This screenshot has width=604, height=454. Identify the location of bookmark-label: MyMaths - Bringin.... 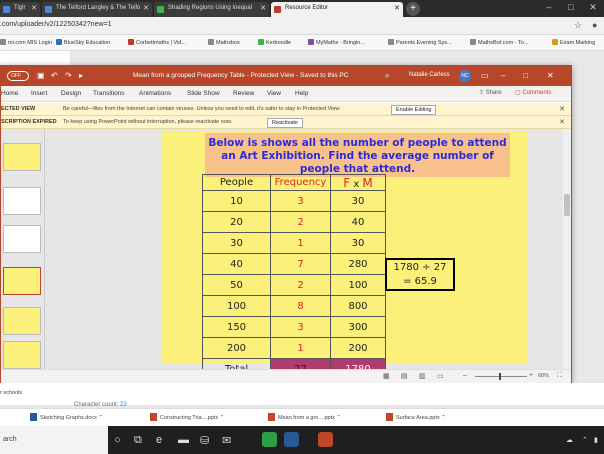
(340, 43).